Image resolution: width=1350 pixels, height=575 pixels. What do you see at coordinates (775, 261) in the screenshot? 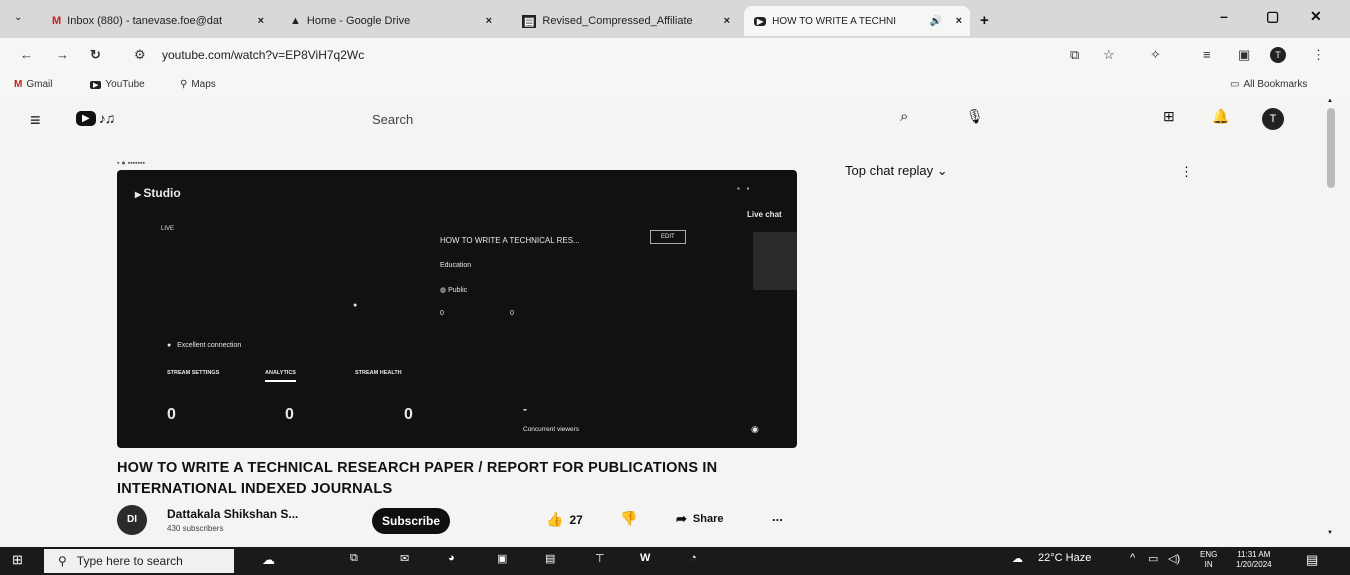
I see `live-chat-panel-preview` at bounding box center [775, 261].